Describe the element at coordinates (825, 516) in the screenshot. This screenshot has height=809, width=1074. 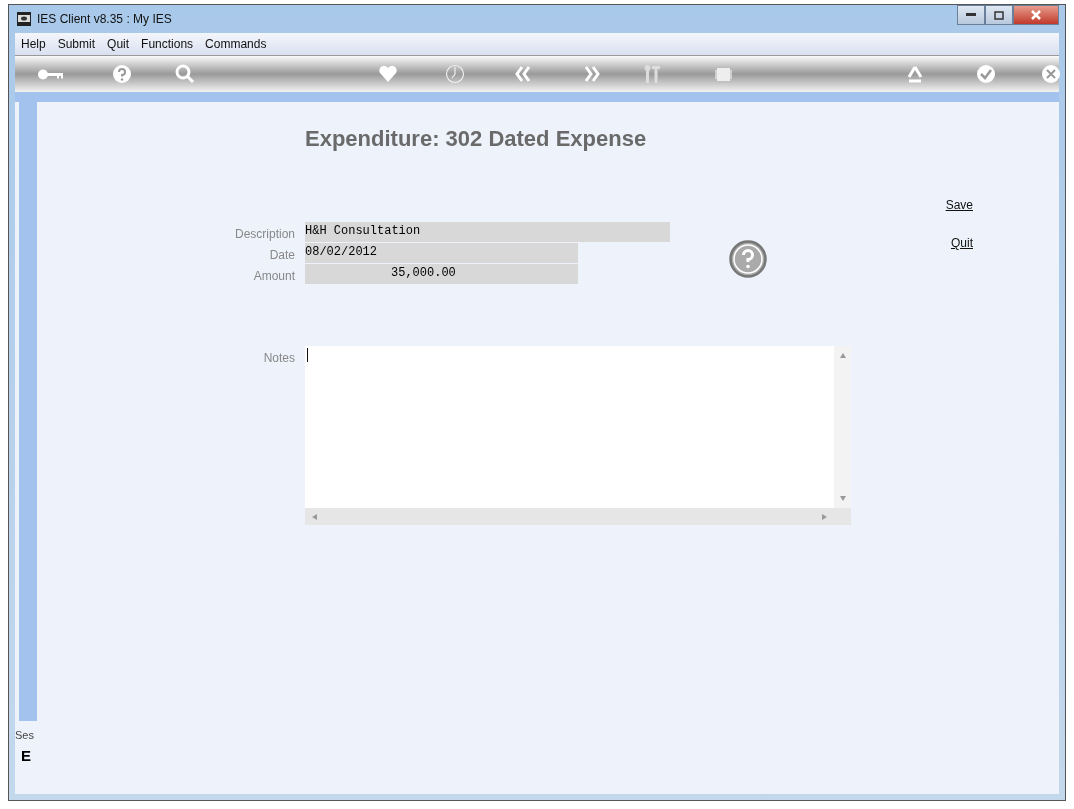
I see `scroll-right-icon` at that location.